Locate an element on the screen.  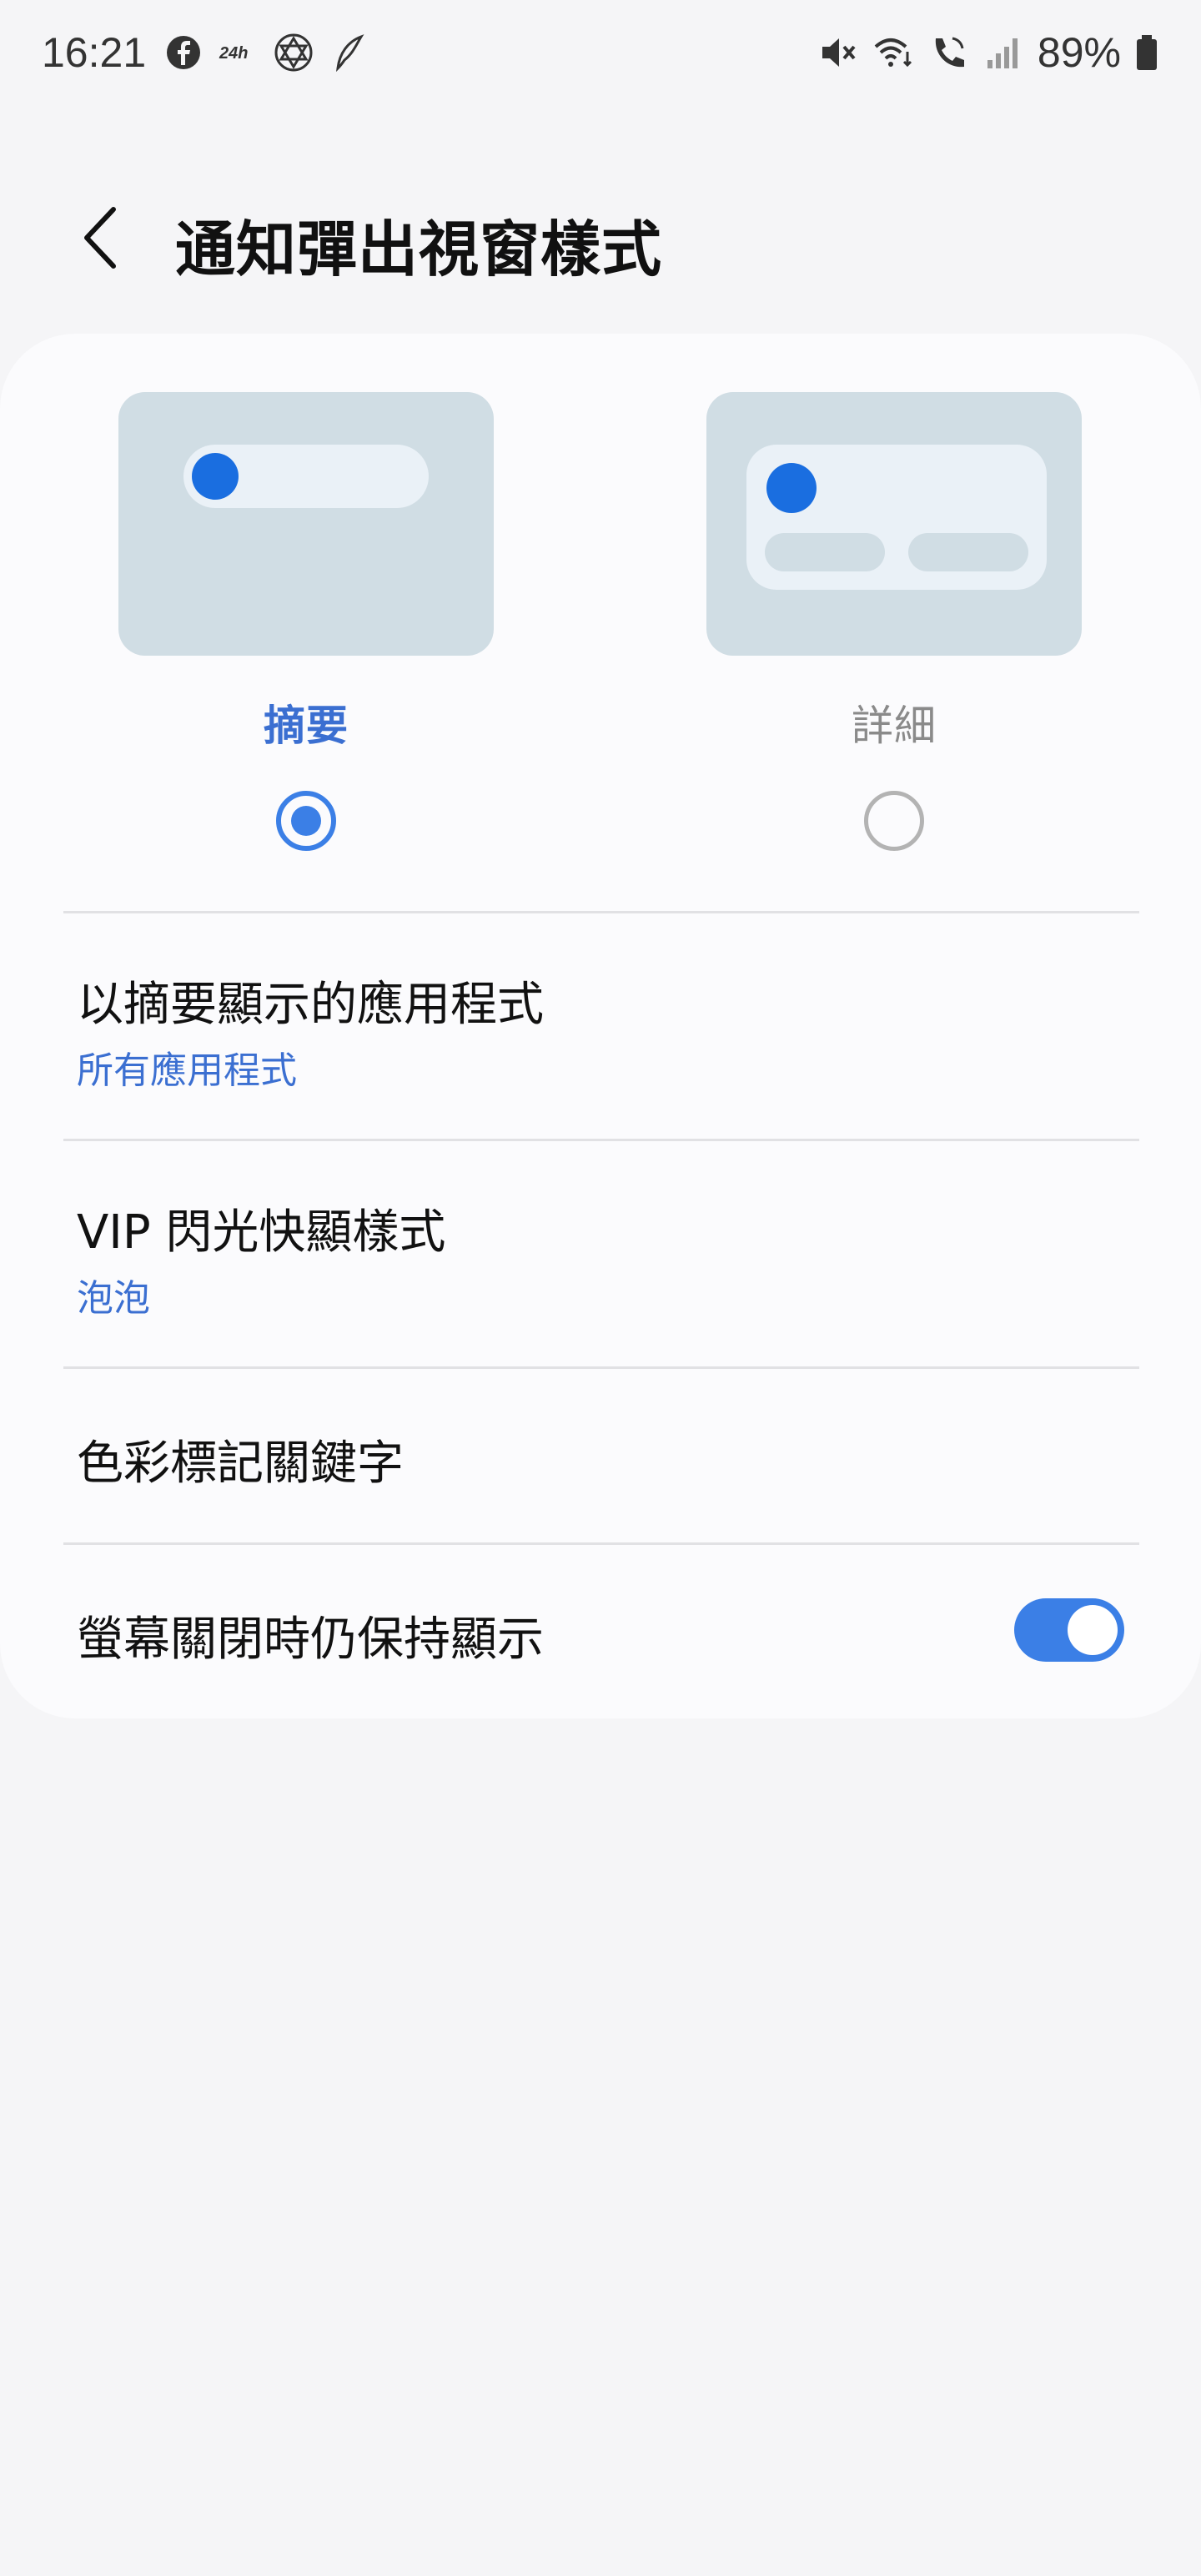
brief-preview-dot is located at coordinates (215, 476).